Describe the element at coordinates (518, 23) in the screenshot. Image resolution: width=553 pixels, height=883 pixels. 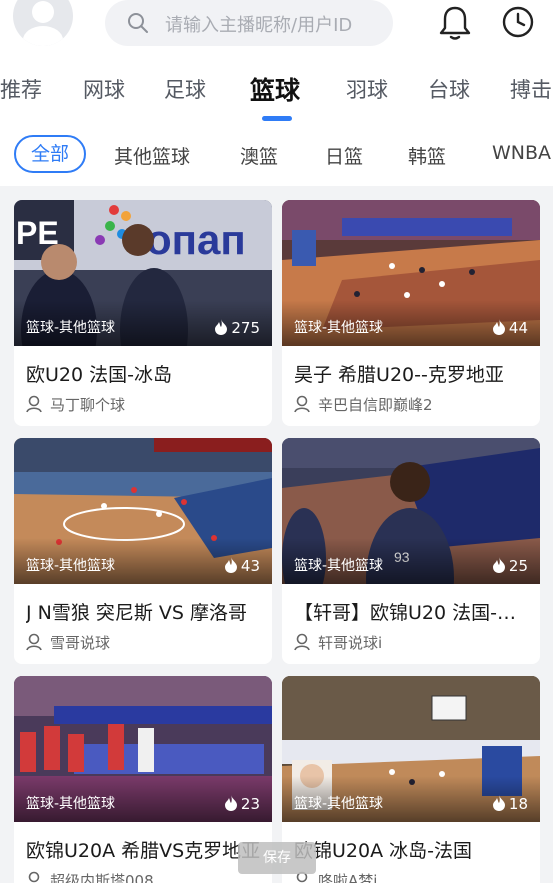
I see `clock-history-icon` at that location.